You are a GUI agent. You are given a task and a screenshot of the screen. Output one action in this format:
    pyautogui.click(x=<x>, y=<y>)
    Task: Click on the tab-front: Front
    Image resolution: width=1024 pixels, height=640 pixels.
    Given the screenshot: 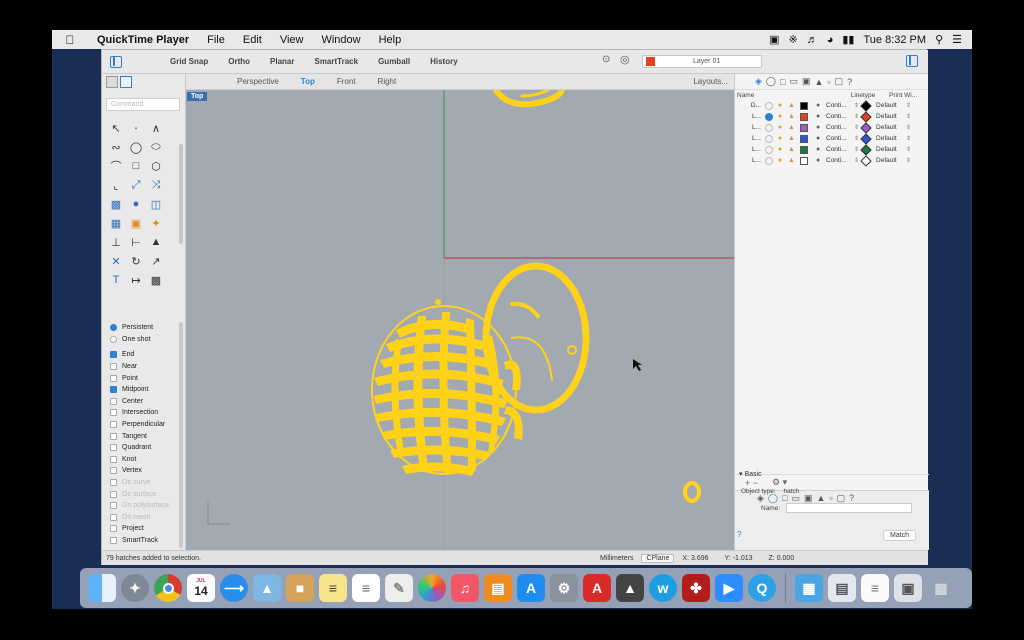 What is the action you would take?
    pyautogui.click(x=346, y=81)
    